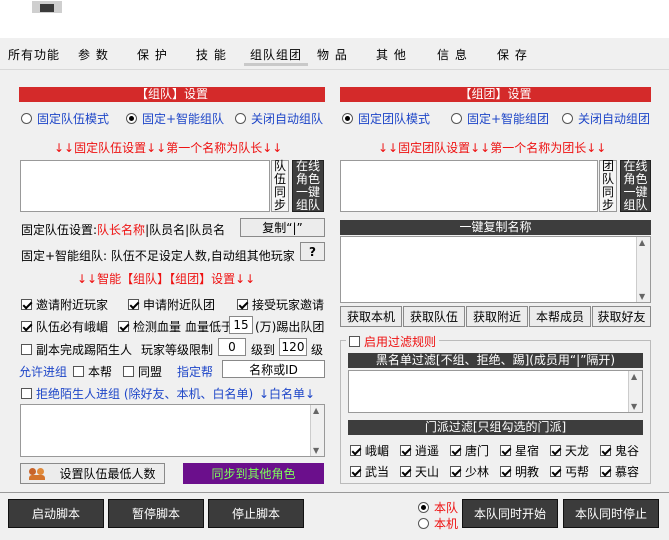  I want to click on designated-guild-label: 指定帮, so click(195, 372).